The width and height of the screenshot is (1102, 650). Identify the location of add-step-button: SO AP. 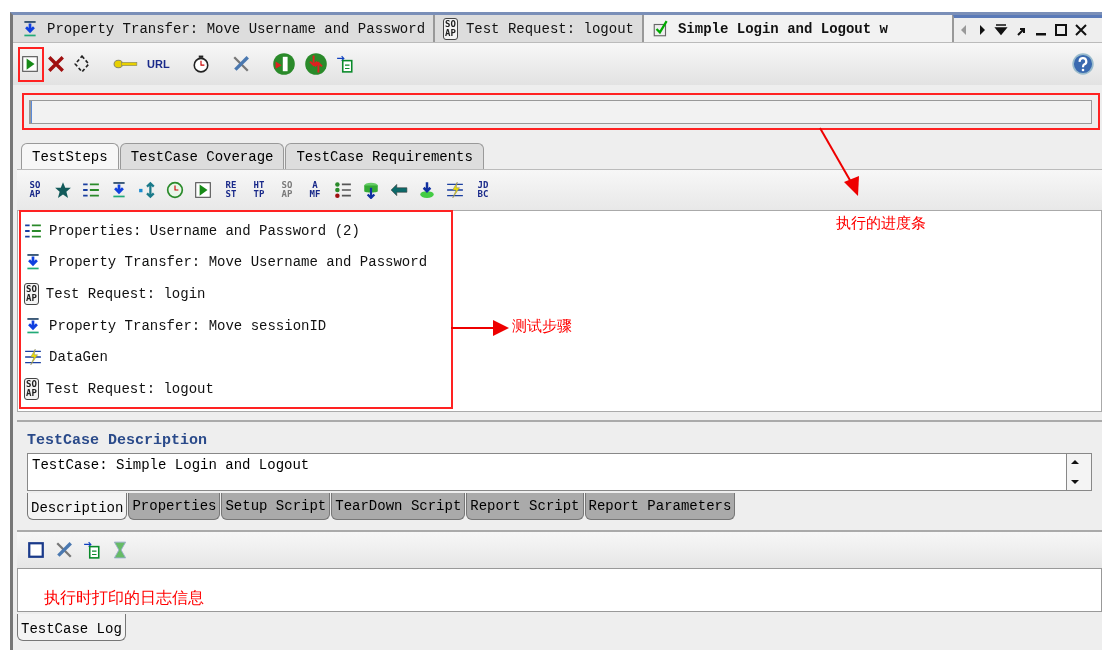
(35, 190).